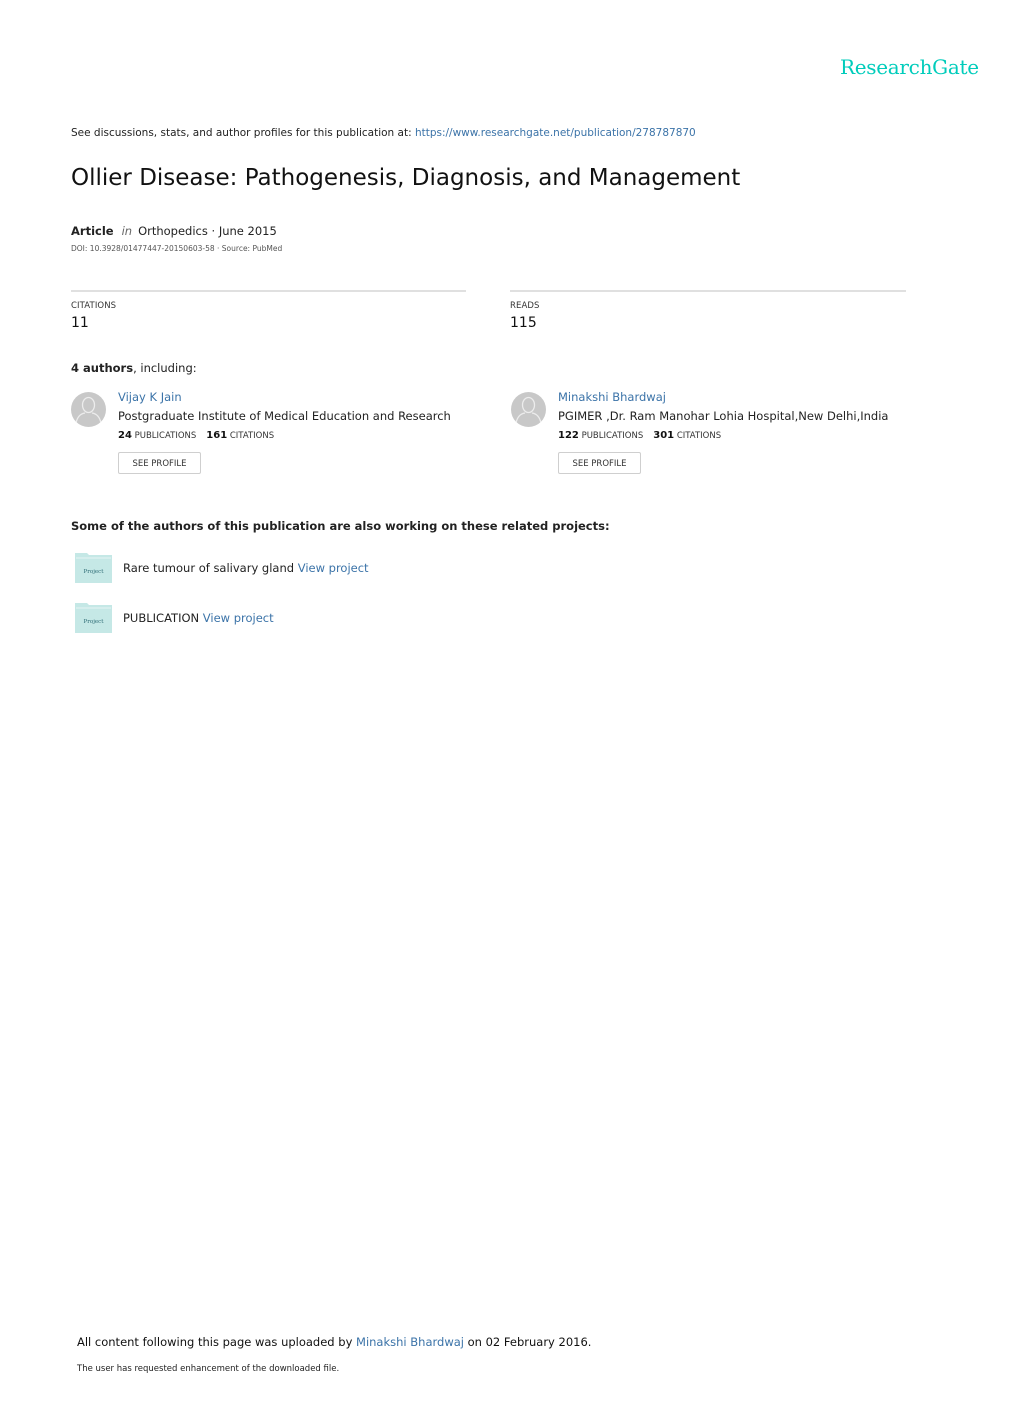 This screenshot has height=1402, width=1020. I want to click on in-label: in, so click(127, 231).